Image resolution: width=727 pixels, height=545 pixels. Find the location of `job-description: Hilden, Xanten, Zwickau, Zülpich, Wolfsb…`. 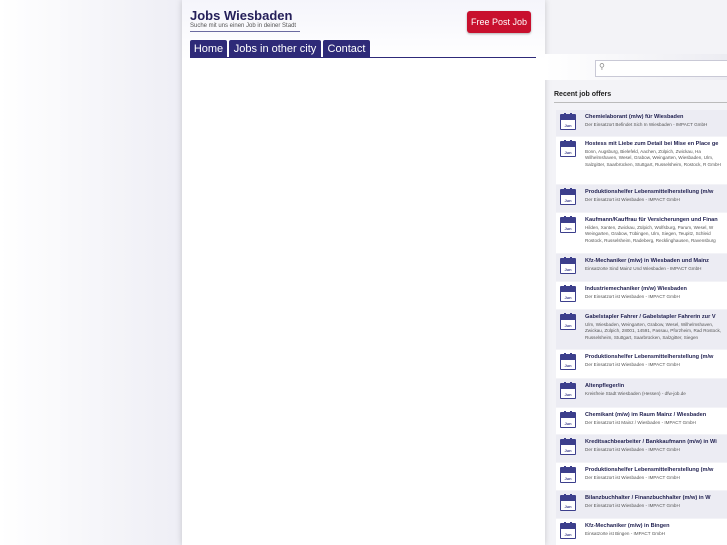

job-description: Hilden, Xanten, Zwickau, Zülpich, Wolfsb… is located at coordinates (650, 234).